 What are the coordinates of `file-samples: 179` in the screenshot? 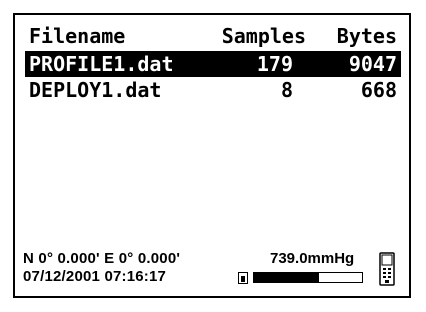 It's located at (274, 64).